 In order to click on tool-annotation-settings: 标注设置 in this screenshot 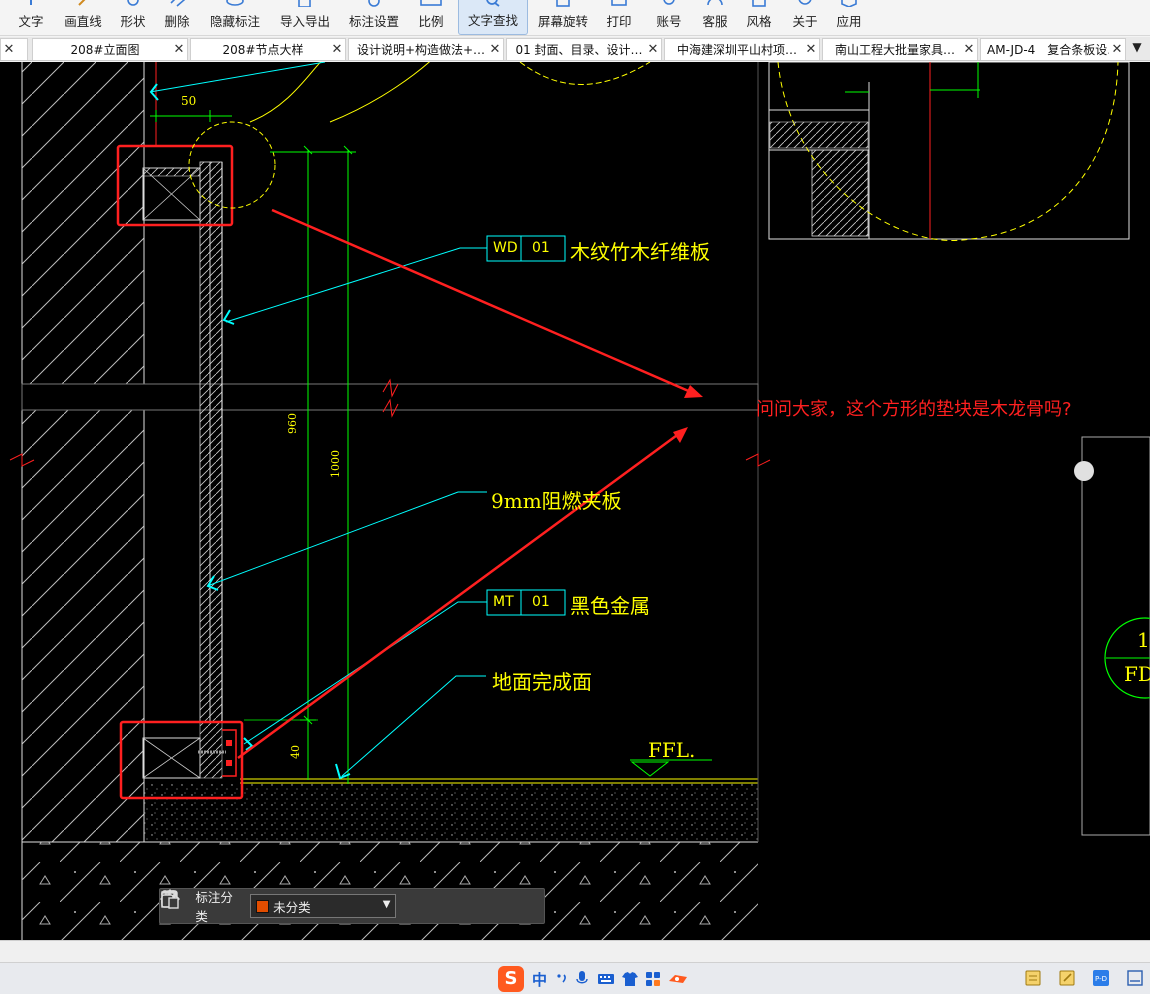, I will do `click(374, 17)`.